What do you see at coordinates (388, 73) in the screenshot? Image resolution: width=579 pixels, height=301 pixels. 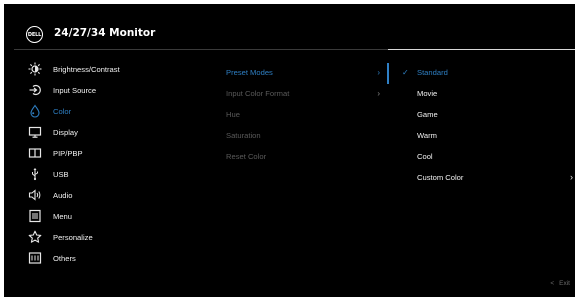 I see `selection-indicator` at bounding box center [388, 73].